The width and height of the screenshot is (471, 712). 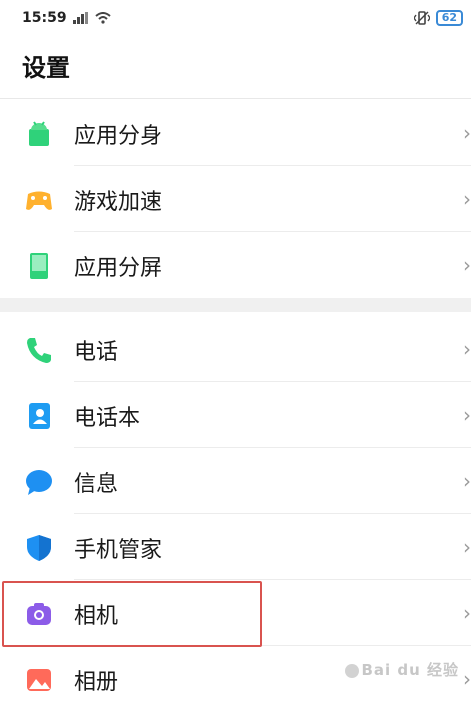 What do you see at coordinates (235, 415) in the screenshot?
I see `settings-item-contacts: 电话本 ›` at bounding box center [235, 415].